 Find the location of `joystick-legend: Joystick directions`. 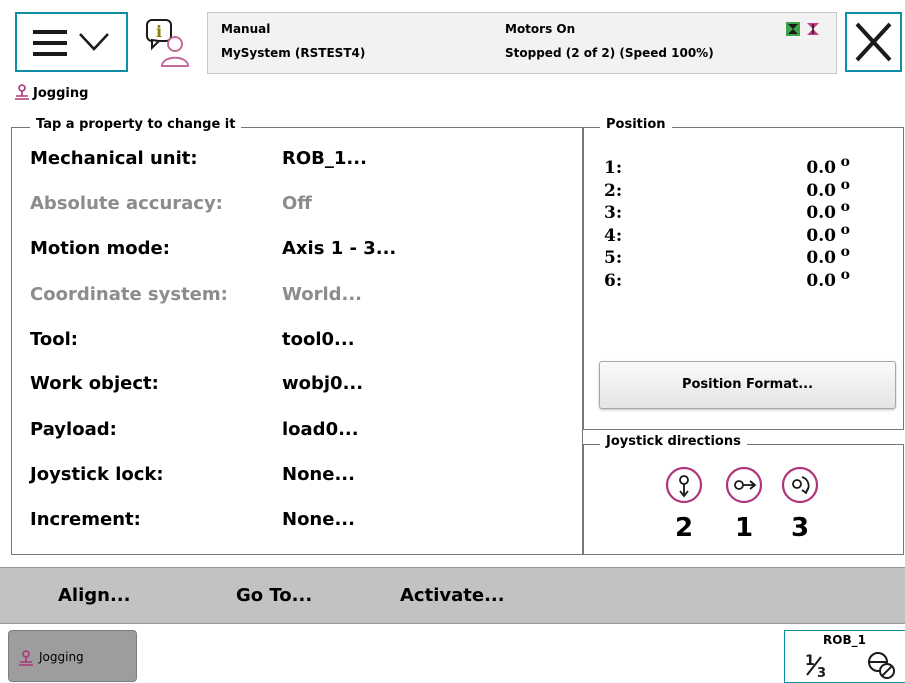

joystick-legend: Joystick directions is located at coordinates (673, 441).